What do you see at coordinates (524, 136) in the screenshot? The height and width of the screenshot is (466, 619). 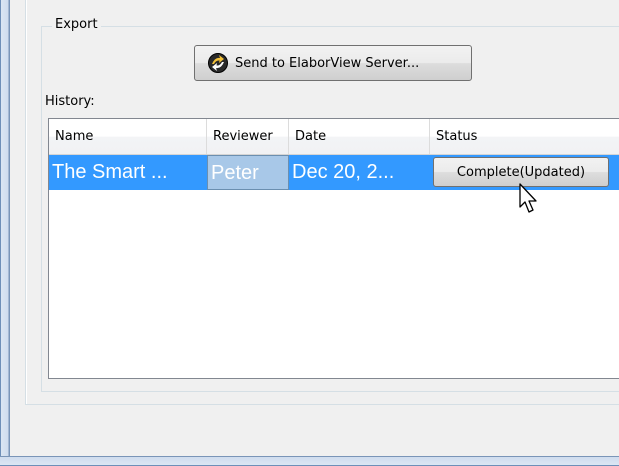 I see `column-header-status: Status` at bounding box center [524, 136].